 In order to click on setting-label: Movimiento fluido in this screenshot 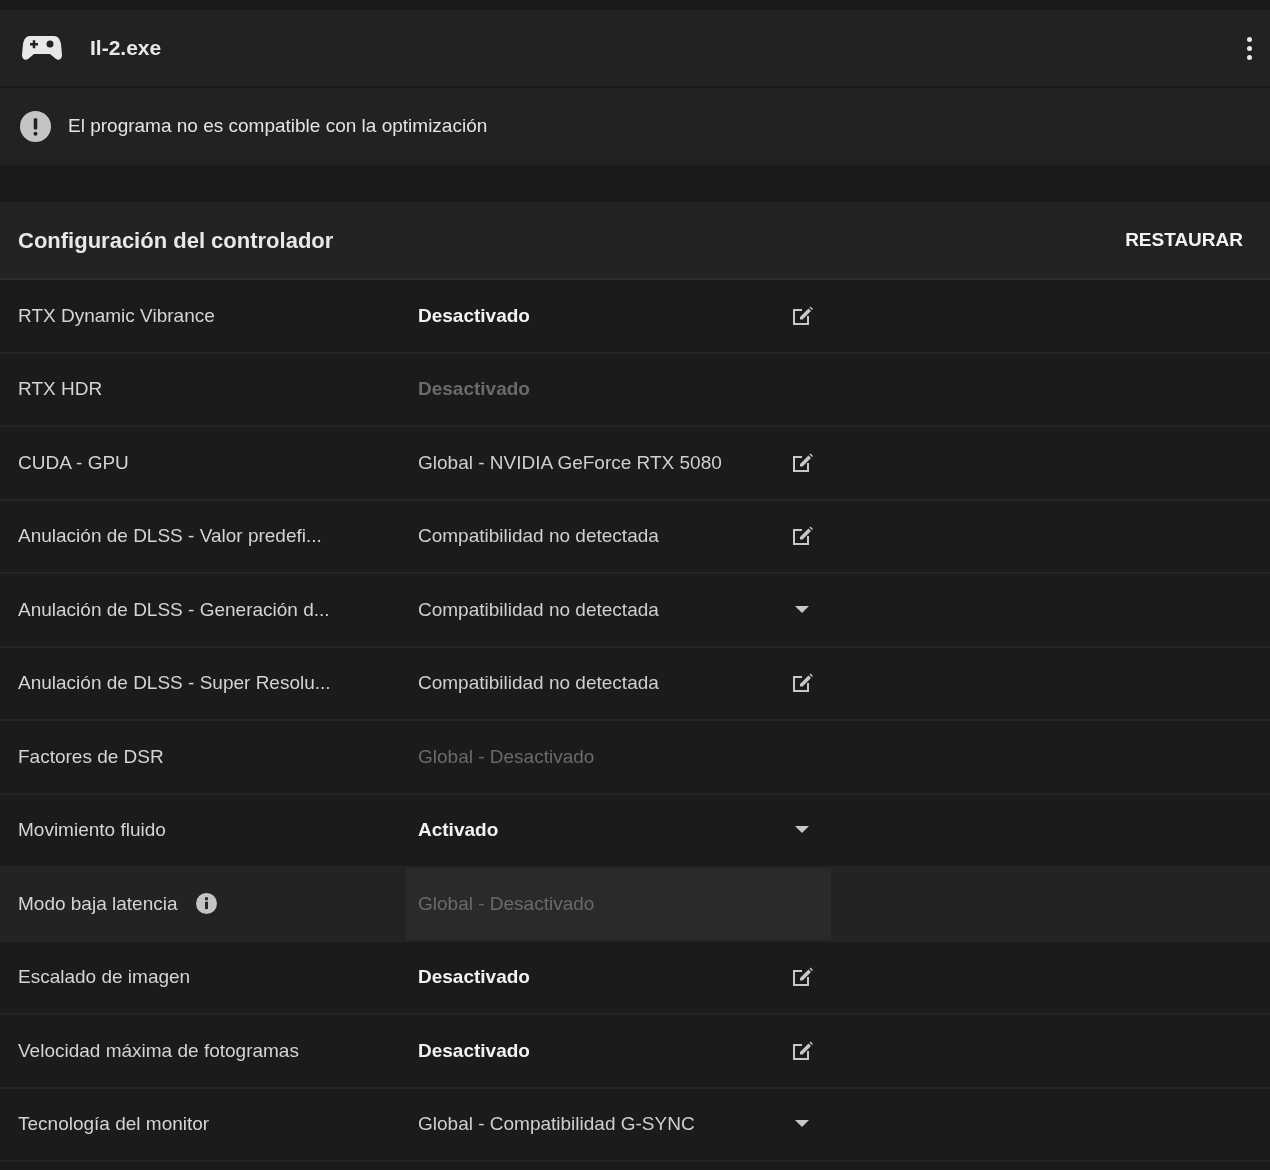, I will do `click(92, 830)`.